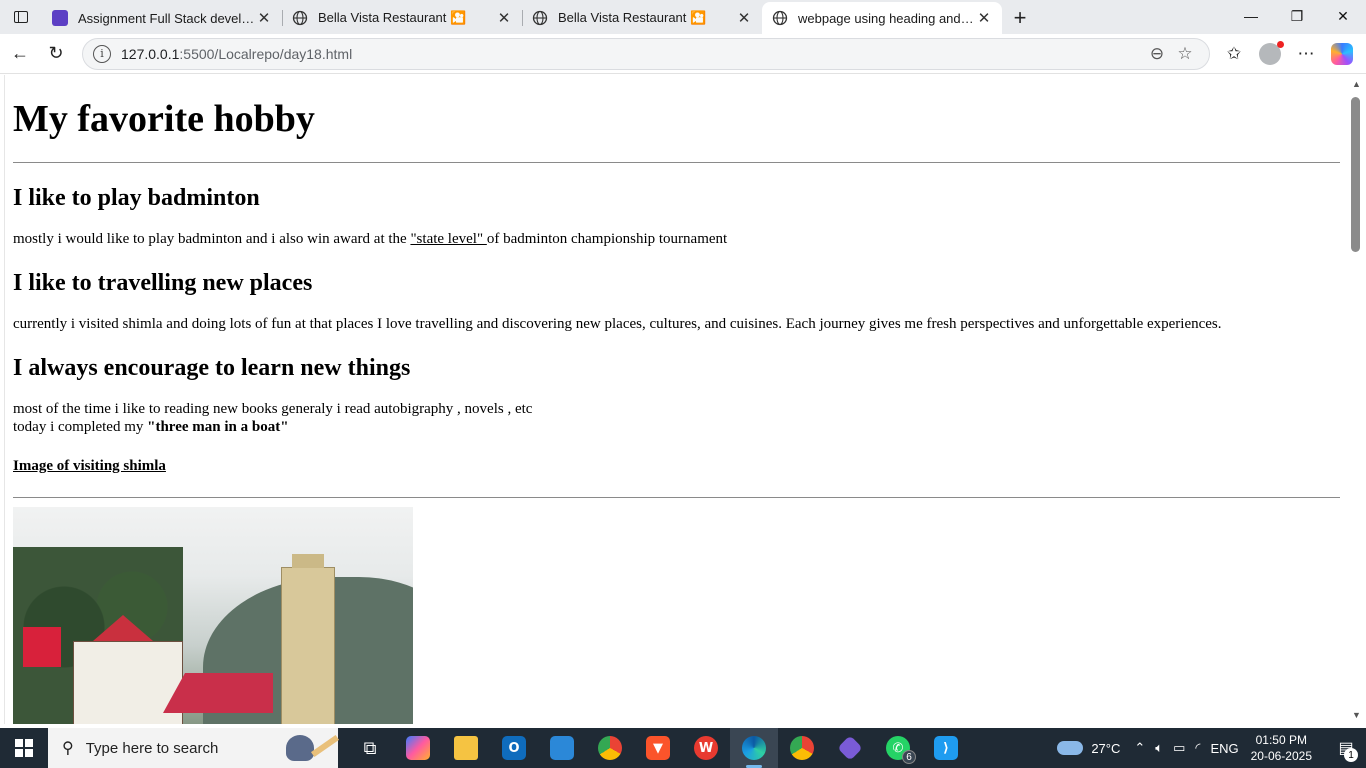 This screenshot has width=1366, height=768. I want to click on task-view-icon: ⧉, so click(370, 747).